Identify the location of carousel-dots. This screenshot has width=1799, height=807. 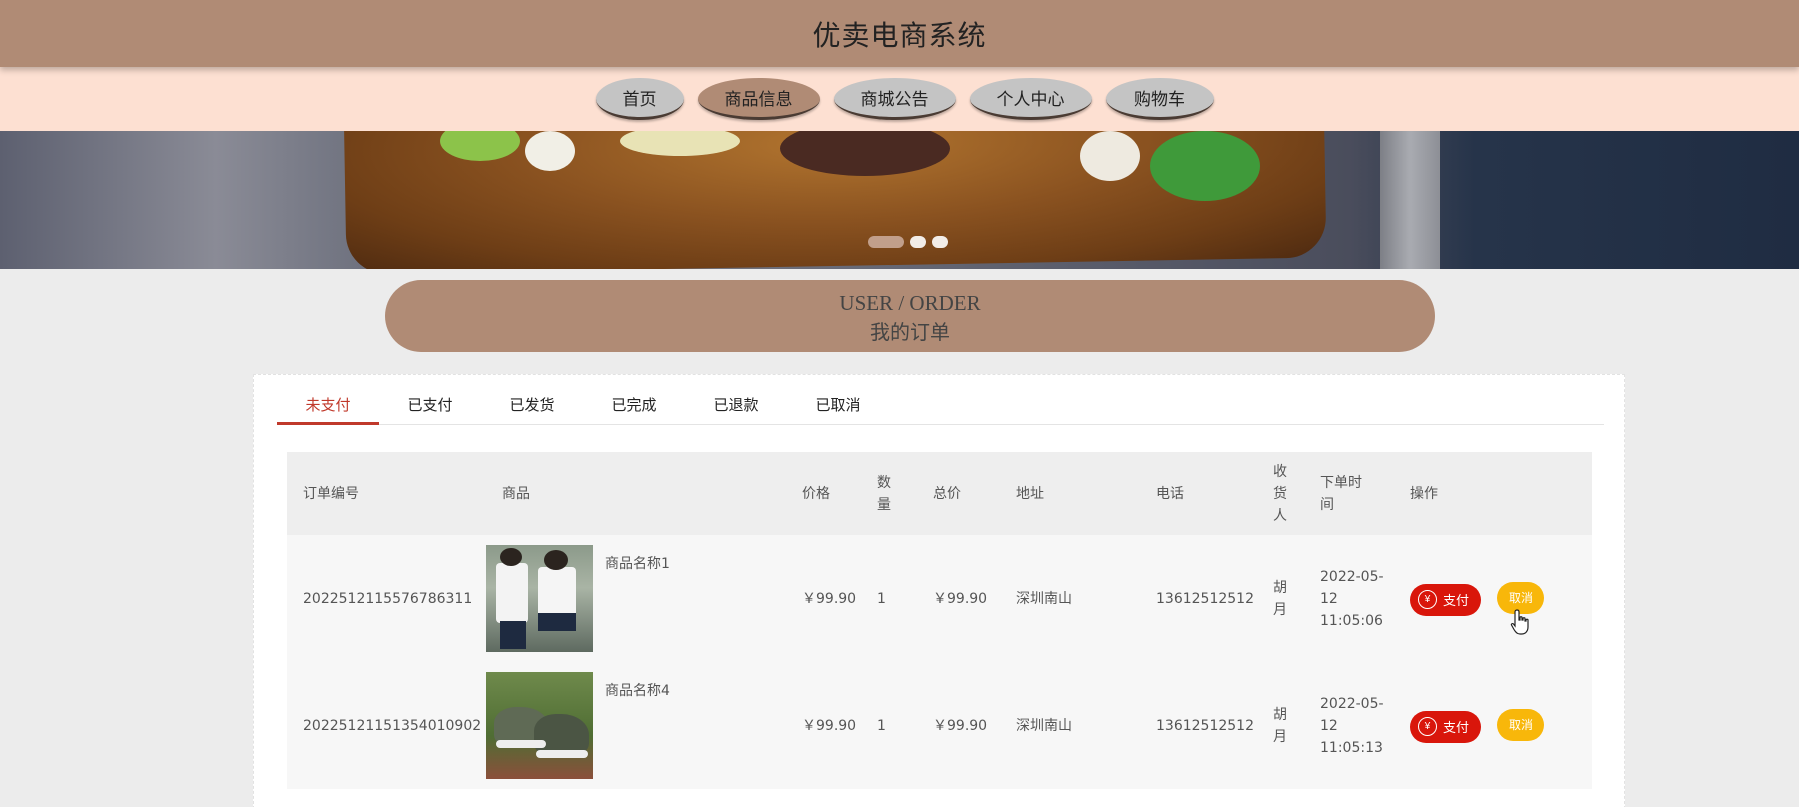
(908, 242).